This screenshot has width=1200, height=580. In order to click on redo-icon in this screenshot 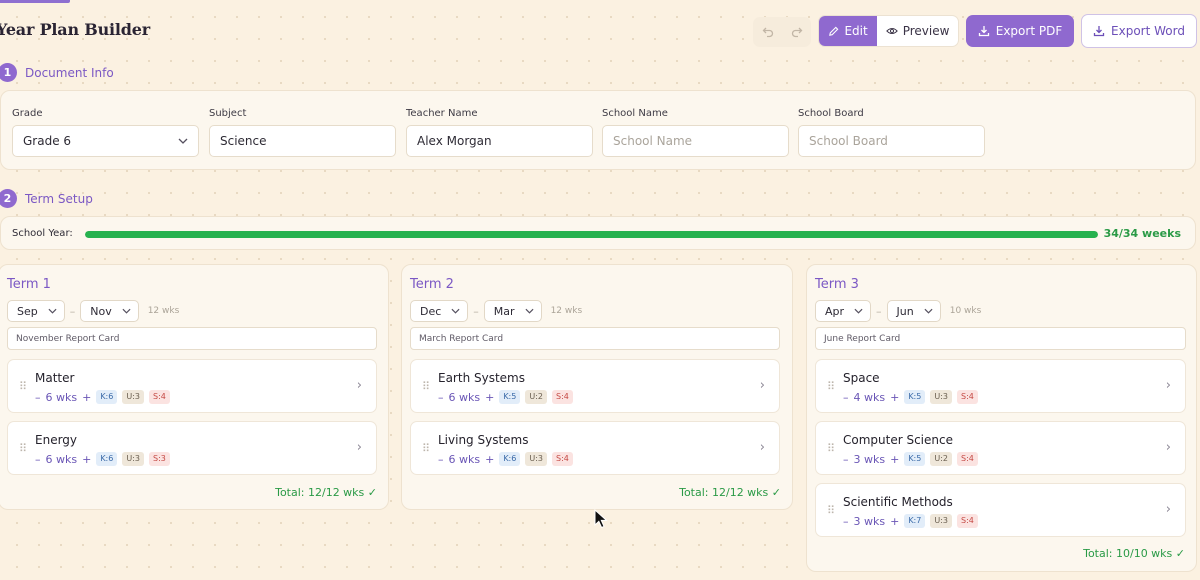, I will do `click(796, 32)`.